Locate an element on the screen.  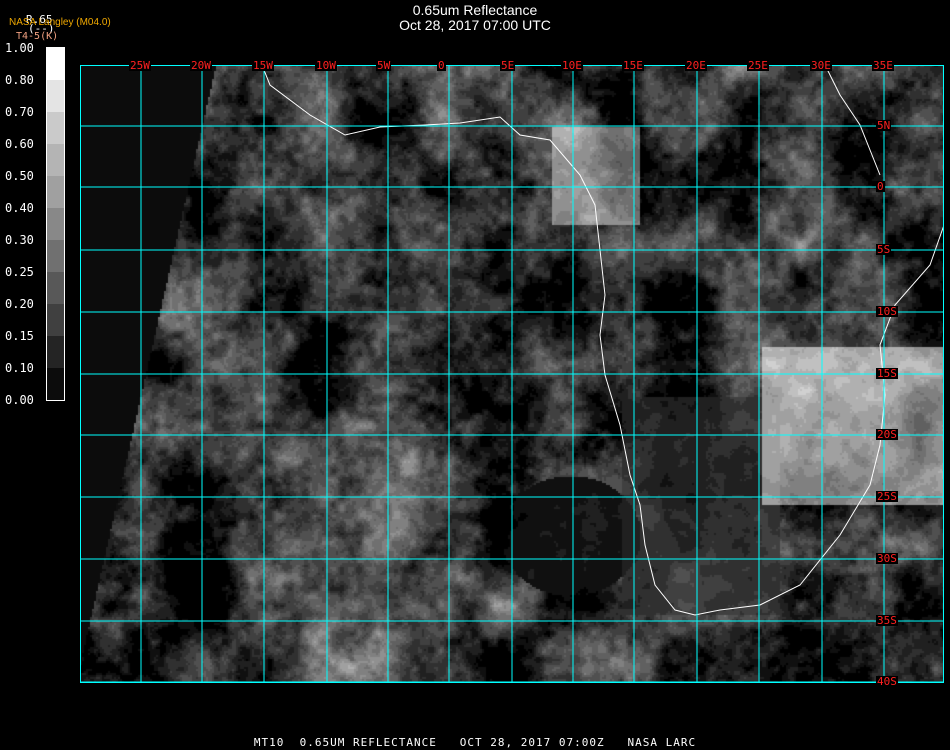
longitude-label: 5E is located at coordinates (508, 65).